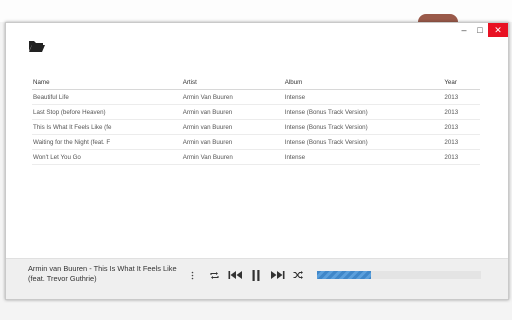  I want to click on pause-icon, so click(256, 275).